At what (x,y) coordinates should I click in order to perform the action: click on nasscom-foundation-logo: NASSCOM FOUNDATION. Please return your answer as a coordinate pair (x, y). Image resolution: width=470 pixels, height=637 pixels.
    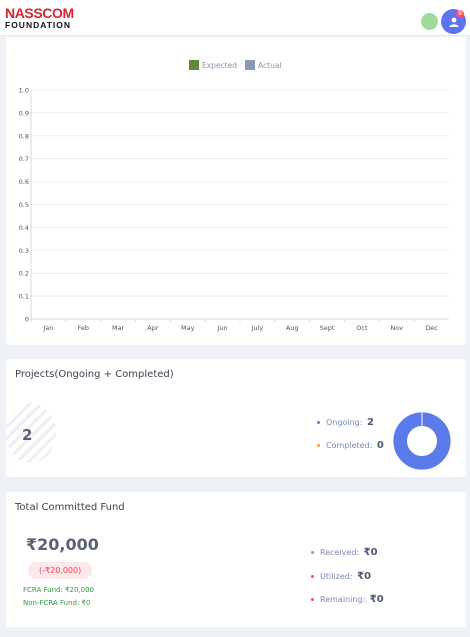
    Looking at the image, I should click on (39, 18).